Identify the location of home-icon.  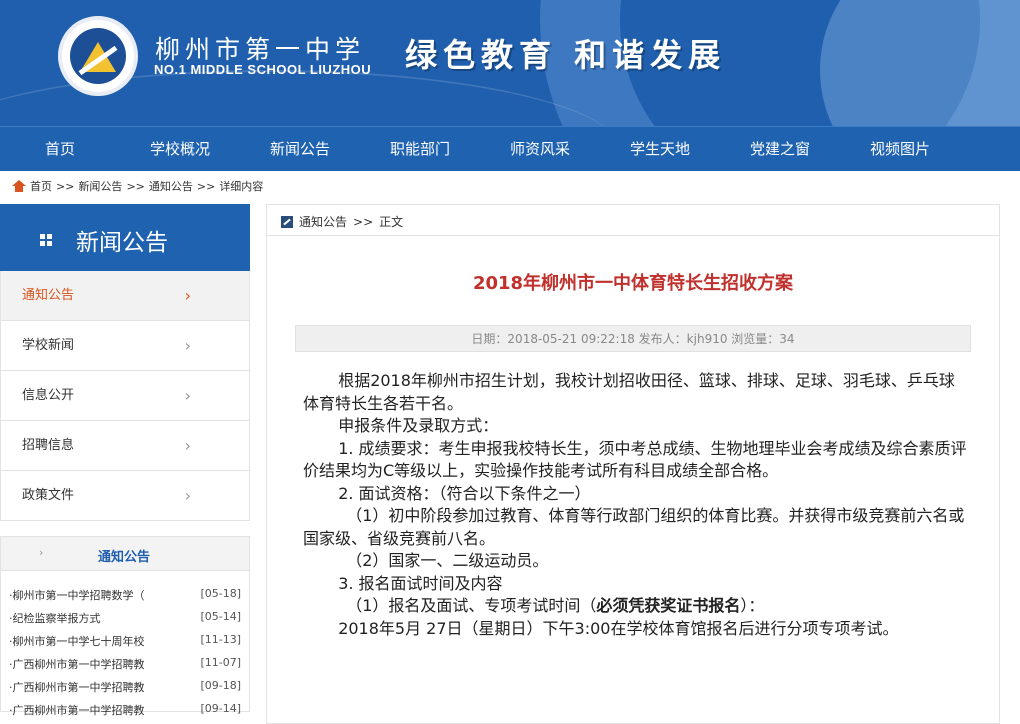
(19, 186).